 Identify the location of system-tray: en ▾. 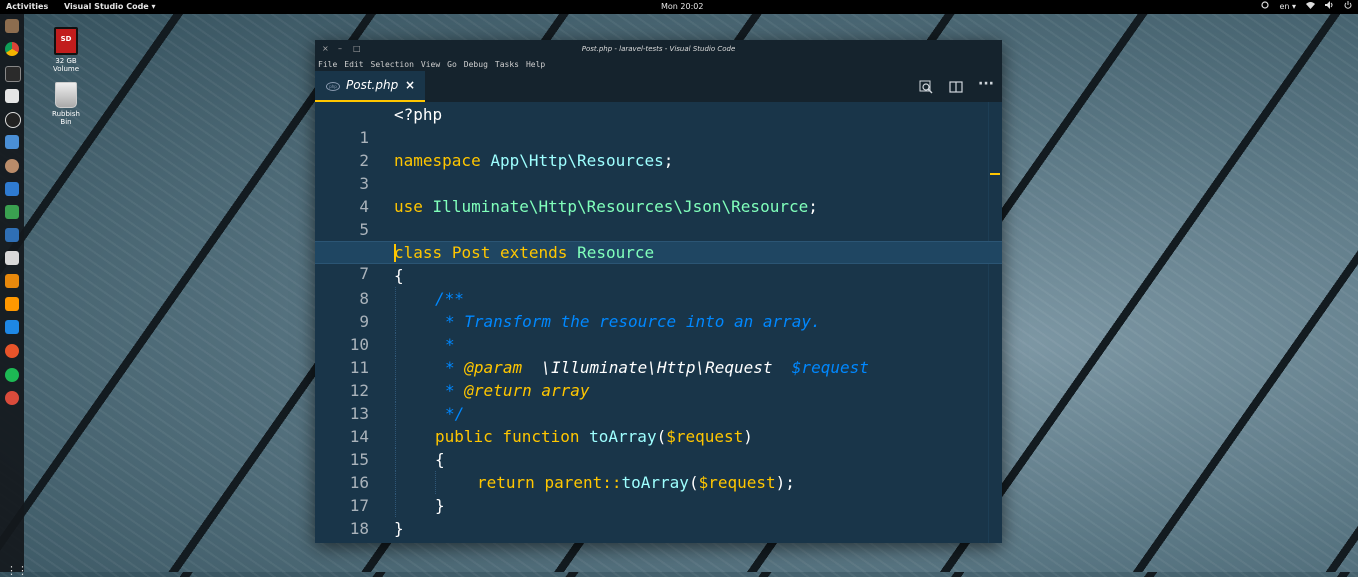
(1306, 7).